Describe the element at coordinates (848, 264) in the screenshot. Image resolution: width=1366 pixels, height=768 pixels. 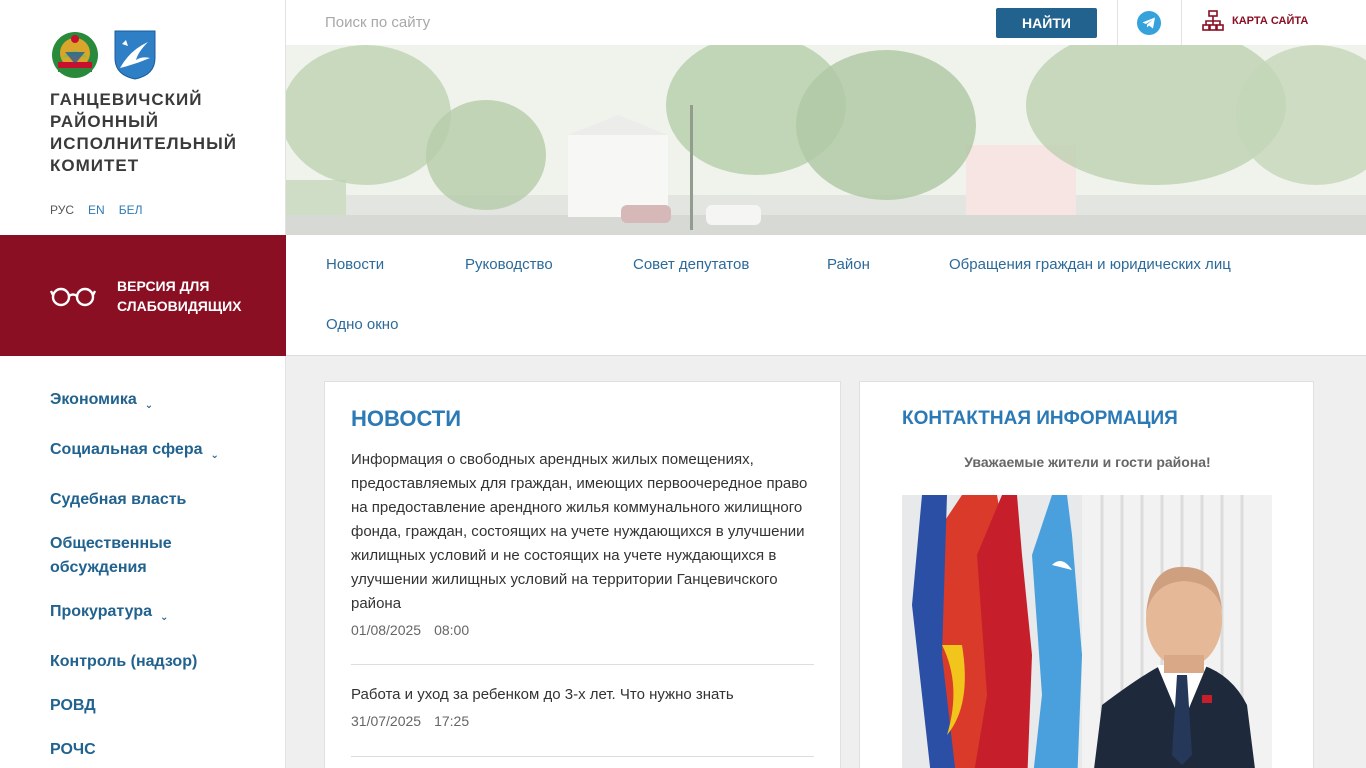
I see `nav-district: Район` at that location.